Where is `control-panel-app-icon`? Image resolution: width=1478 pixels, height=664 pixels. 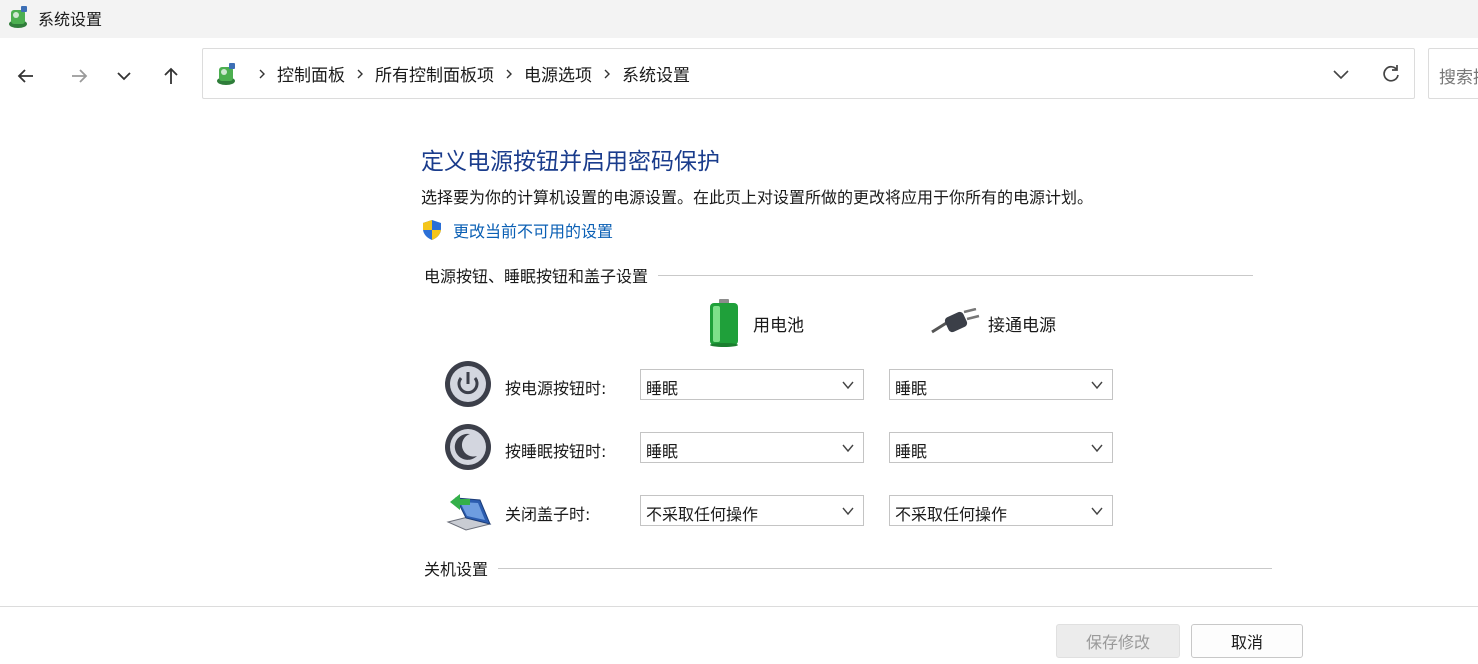 control-panel-app-icon is located at coordinates (18, 17).